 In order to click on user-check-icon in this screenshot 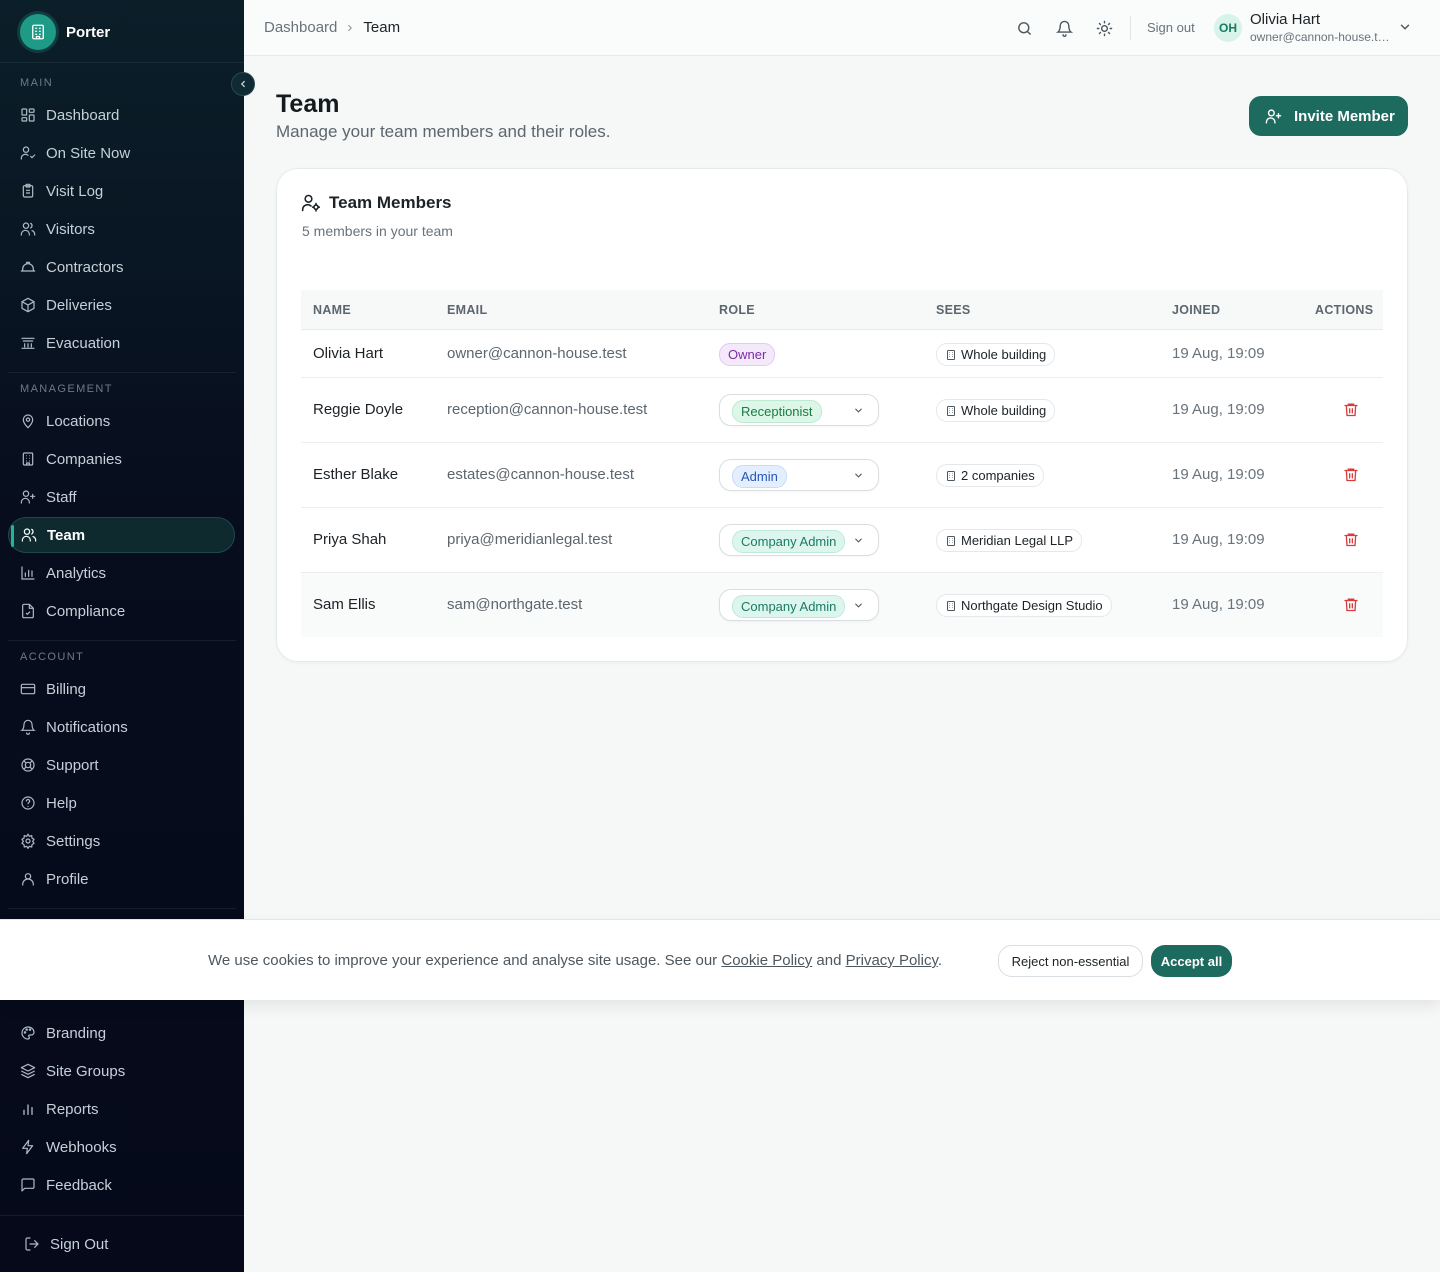, I will do `click(28, 153)`.